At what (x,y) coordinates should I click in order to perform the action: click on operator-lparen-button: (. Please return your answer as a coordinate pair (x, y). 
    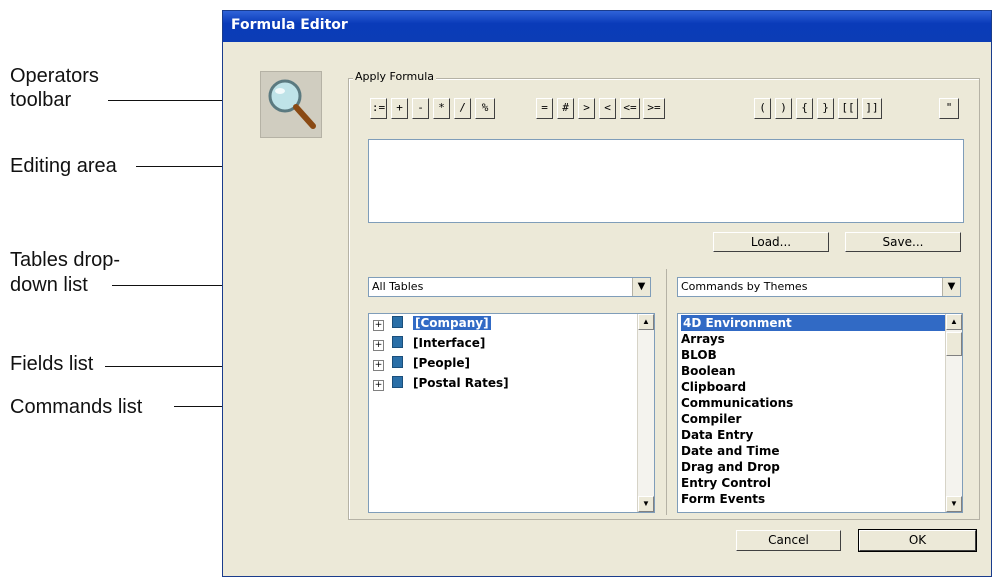
    Looking at the image, I should click on (762, 108).